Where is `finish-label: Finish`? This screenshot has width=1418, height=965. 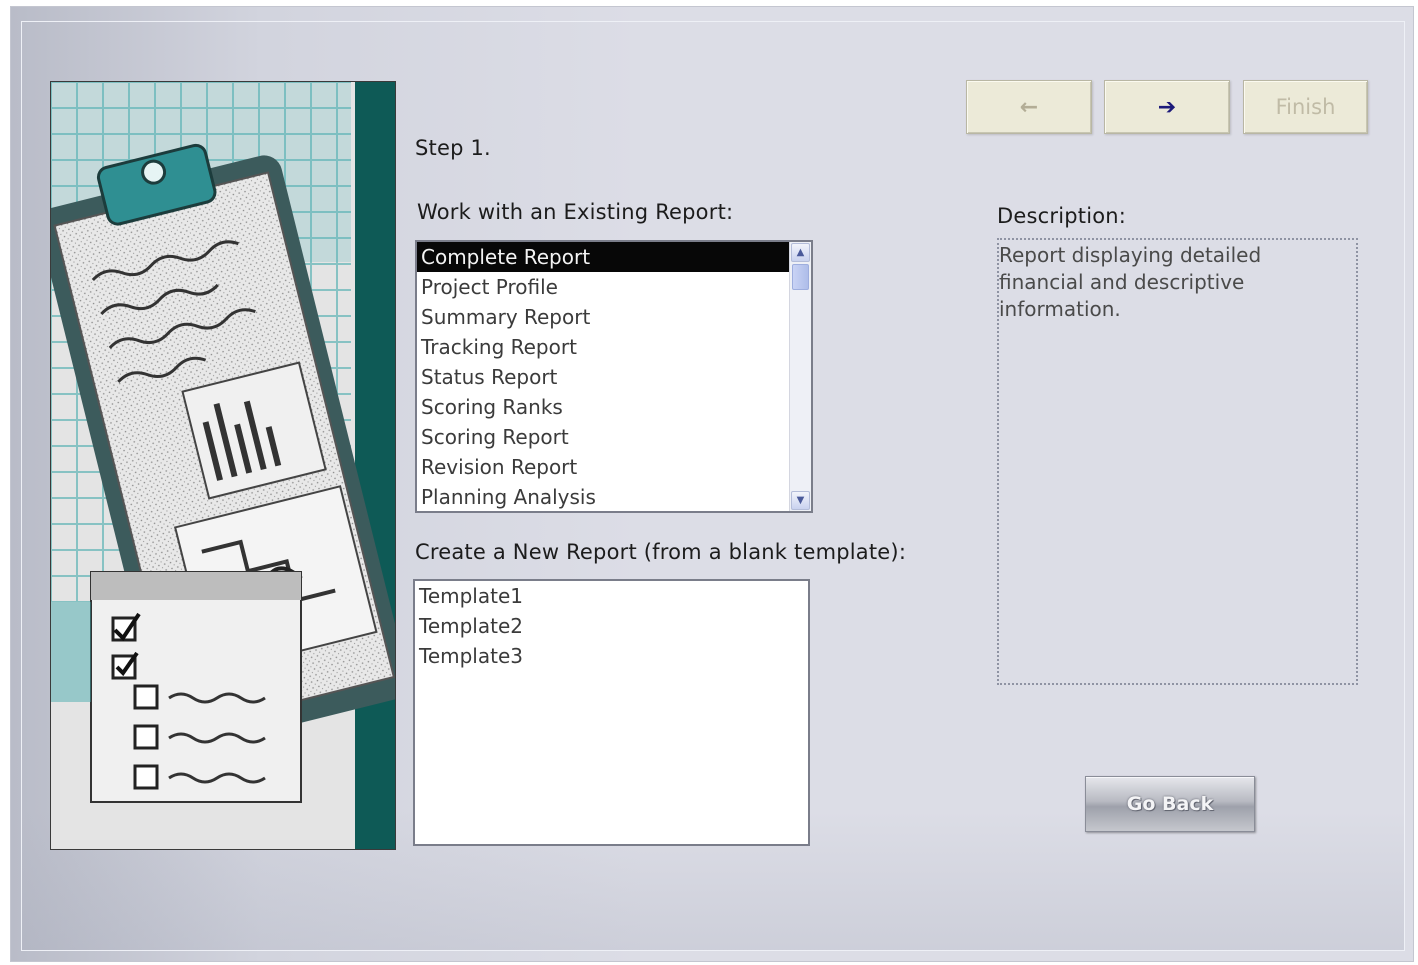 finish-label: Finish is located at coordinates (1305, 107).